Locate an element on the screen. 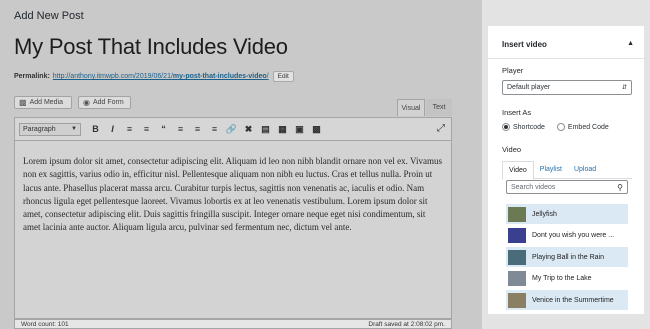  list-item: Jellyfish is located at coordinates (567, 214).